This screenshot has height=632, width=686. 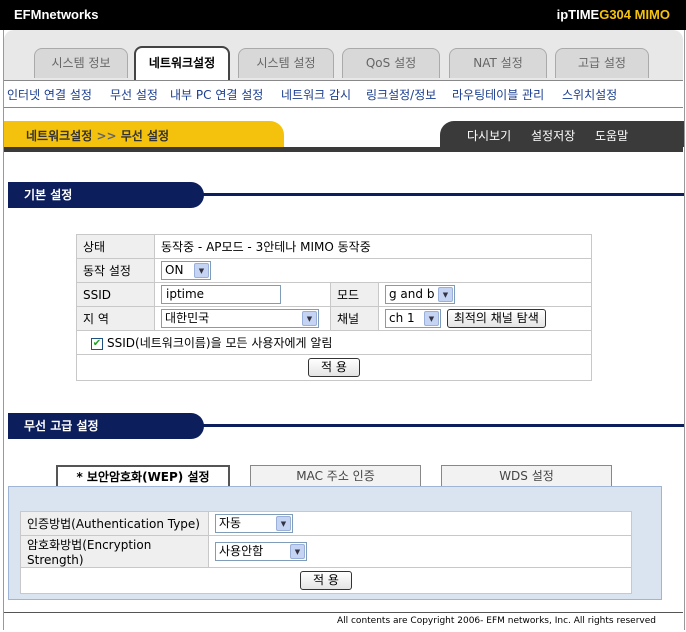 What do you see at coordinates (114, 523) in the screenshot?
I see `auth-type-label: 인증방법(Authentication Type)` at bounding box center [114, 523].